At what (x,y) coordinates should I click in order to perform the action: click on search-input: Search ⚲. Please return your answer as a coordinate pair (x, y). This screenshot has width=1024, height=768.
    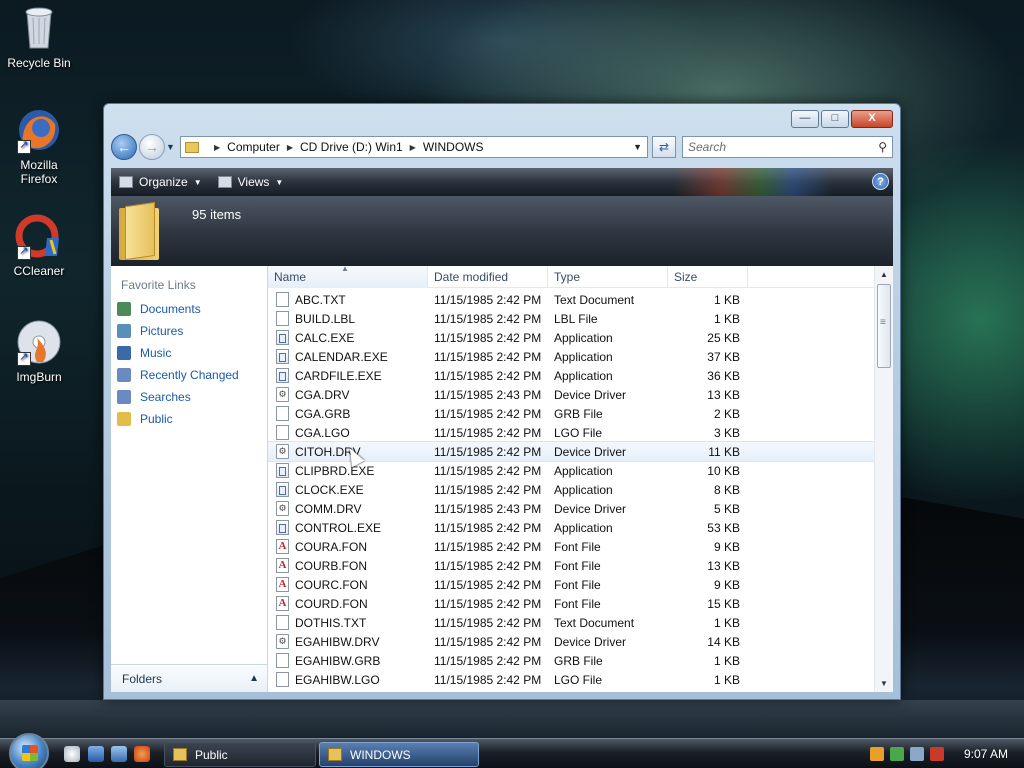
    Looking at the image, I should click on (787, 147).